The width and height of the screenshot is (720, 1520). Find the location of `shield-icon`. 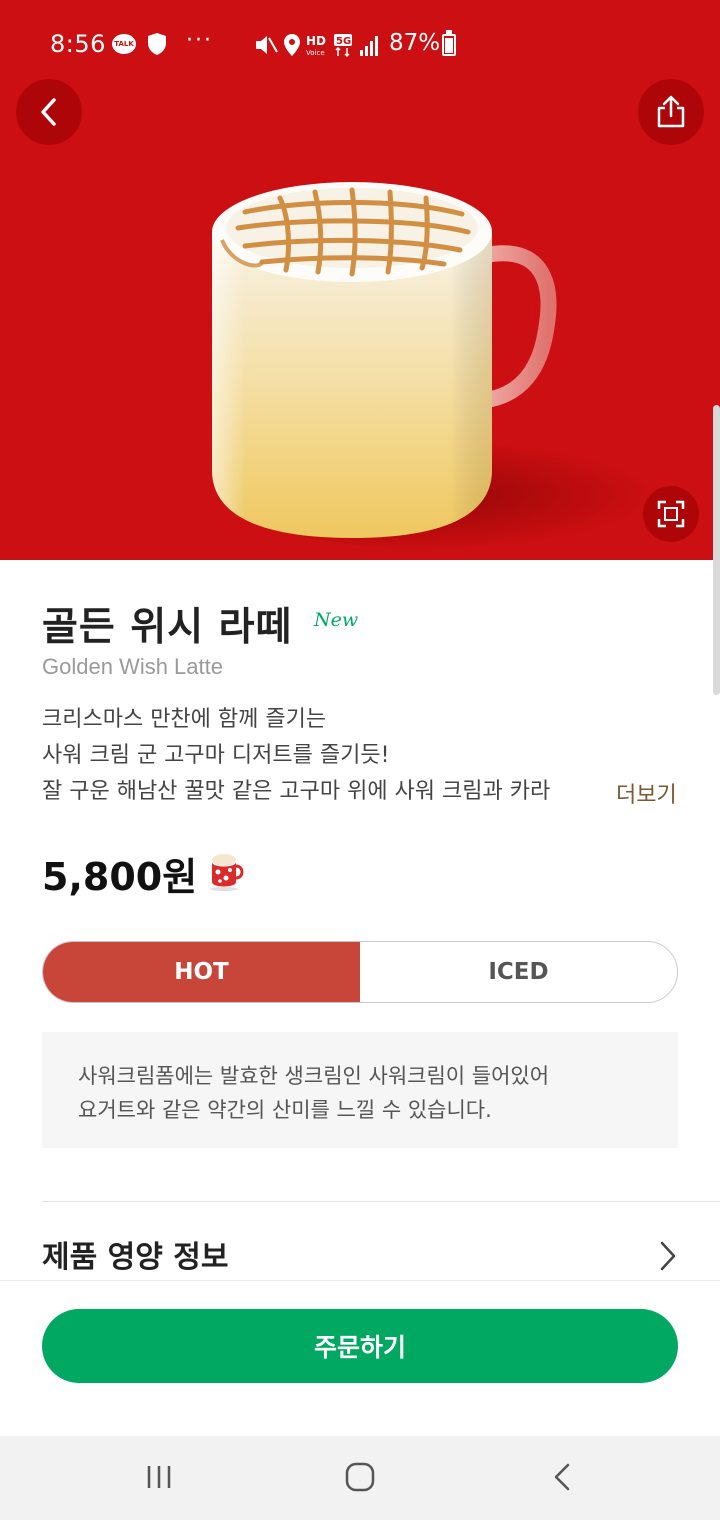

shield-icon is located at coordinates (157, 46).